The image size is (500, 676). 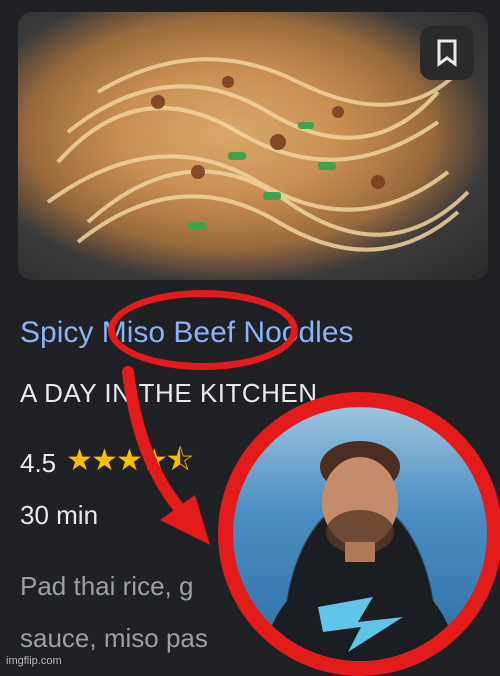 I want to click on rating-row: 4.5 ★★★★⯪, so click(x=107, y=463).